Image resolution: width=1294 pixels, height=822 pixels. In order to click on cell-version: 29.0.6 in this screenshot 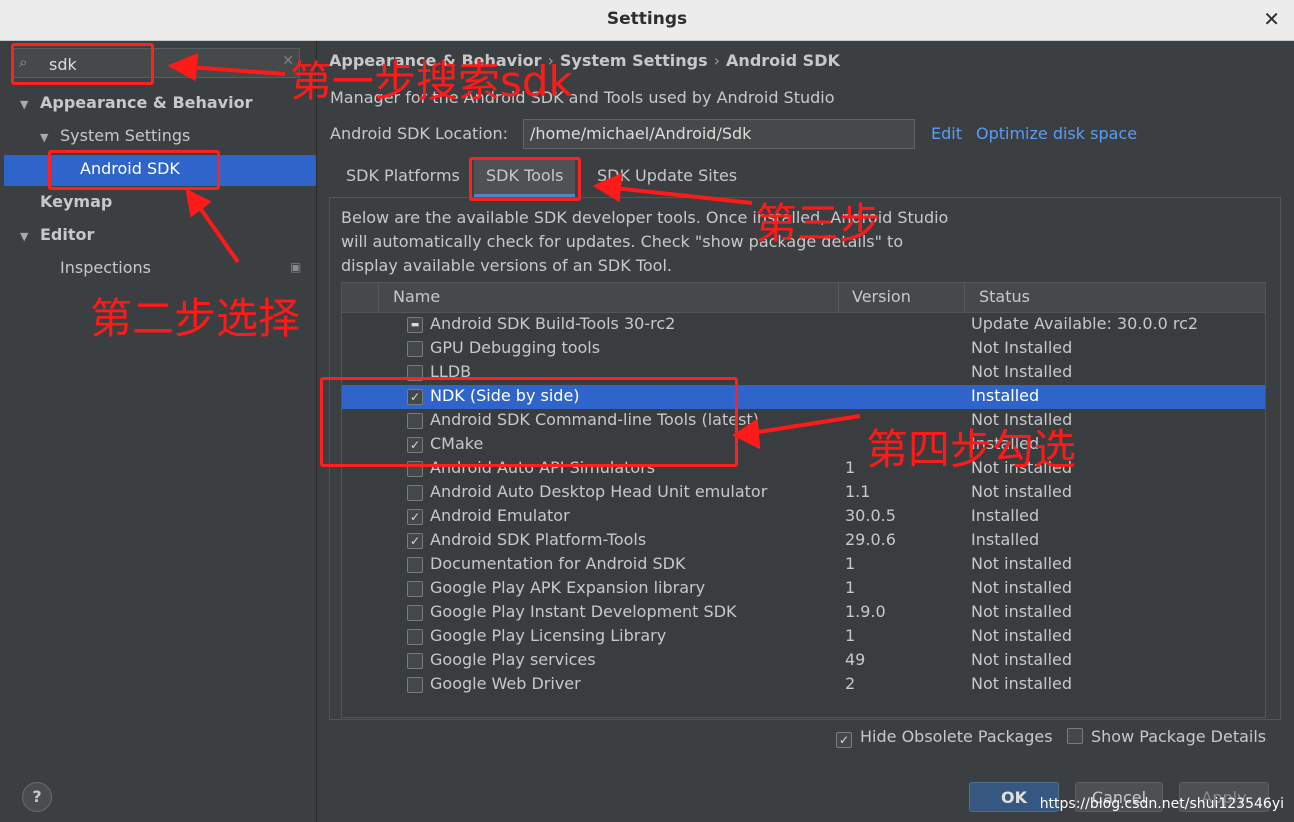, I will do `click(870, 539)`.